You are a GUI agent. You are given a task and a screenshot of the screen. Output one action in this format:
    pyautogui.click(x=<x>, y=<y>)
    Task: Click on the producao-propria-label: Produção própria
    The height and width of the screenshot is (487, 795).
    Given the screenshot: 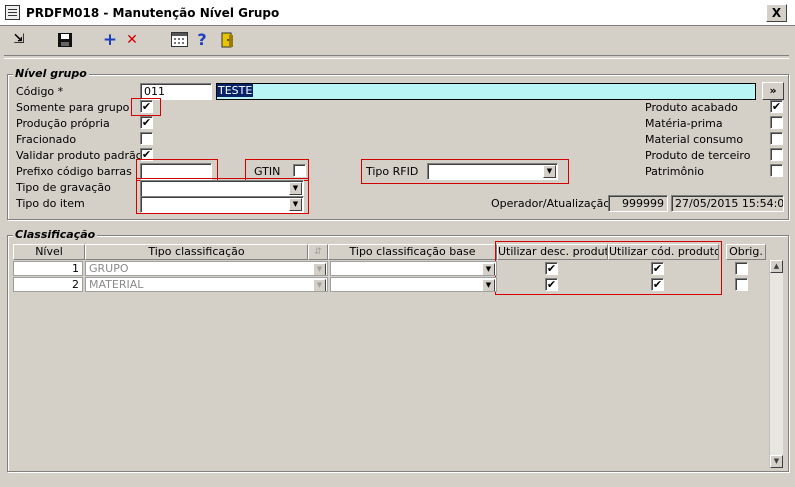 What is the action you would take?
    pyautogui.click(x=63, y=123)
    